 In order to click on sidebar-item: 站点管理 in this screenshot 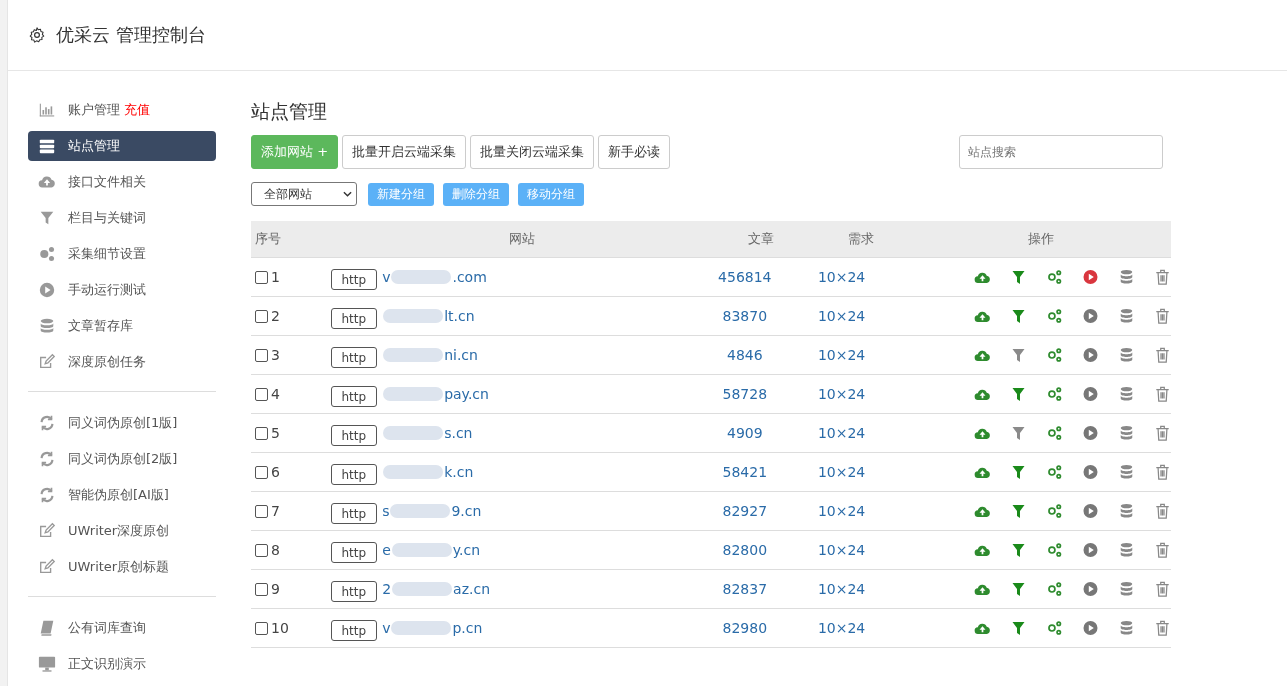, I will do `click(122, 146)`.